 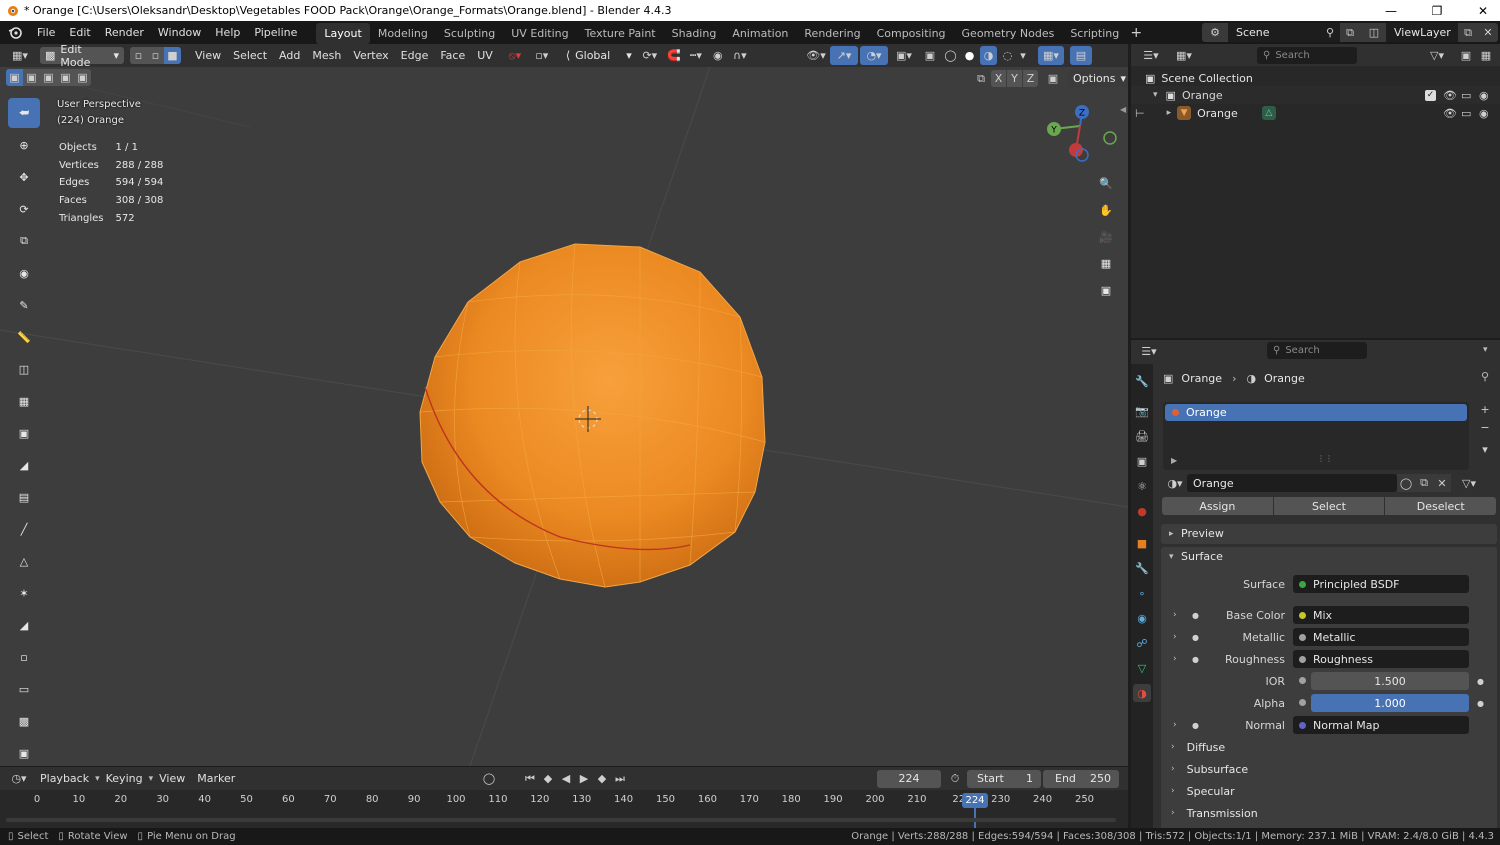 What do you see at coordinates (548, 779) in the screenshot?
I see `prev-keyframe-icon: ◆` at bounding box center [548, 779].